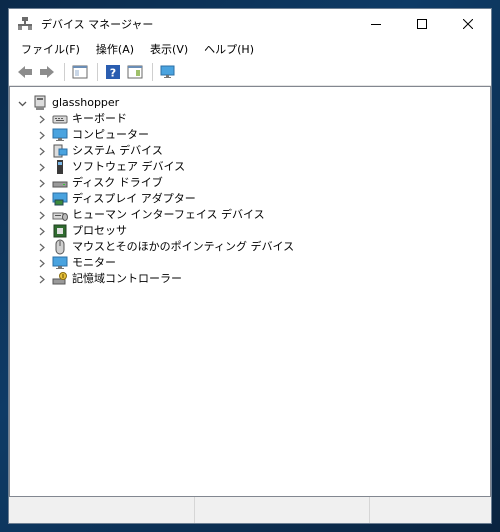 The image size is (500, 532). I want to click on processor-icon, so click(60, 231).